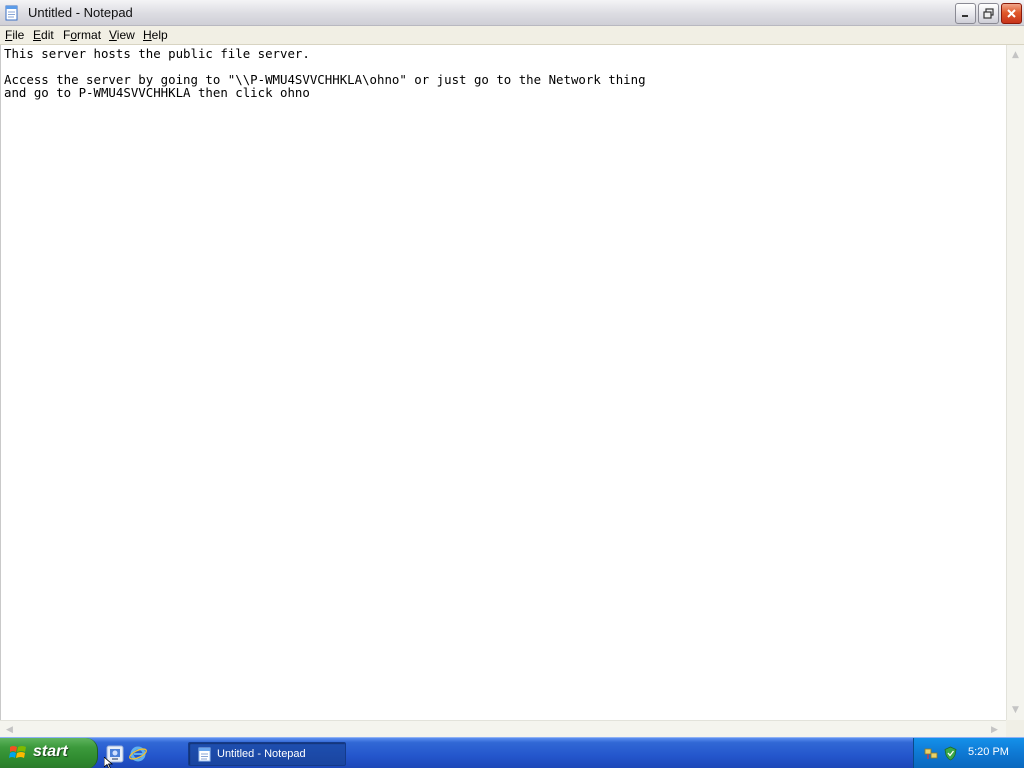  I want to click on scroll-right-icon: ▶, so click(994, 729).